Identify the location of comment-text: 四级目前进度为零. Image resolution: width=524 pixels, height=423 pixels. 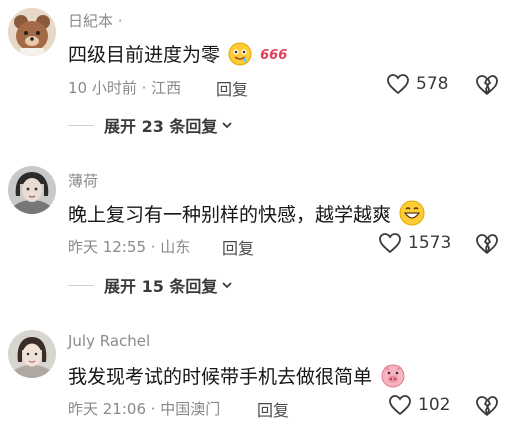
(144, 55).